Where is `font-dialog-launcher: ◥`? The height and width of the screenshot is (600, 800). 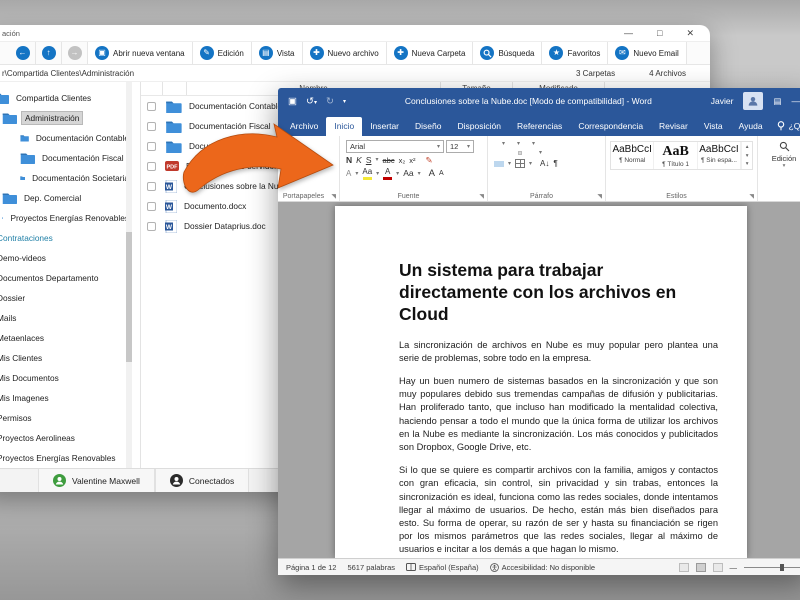
font-dialog-launcher: ◥ is located at coordinates (481, 196).